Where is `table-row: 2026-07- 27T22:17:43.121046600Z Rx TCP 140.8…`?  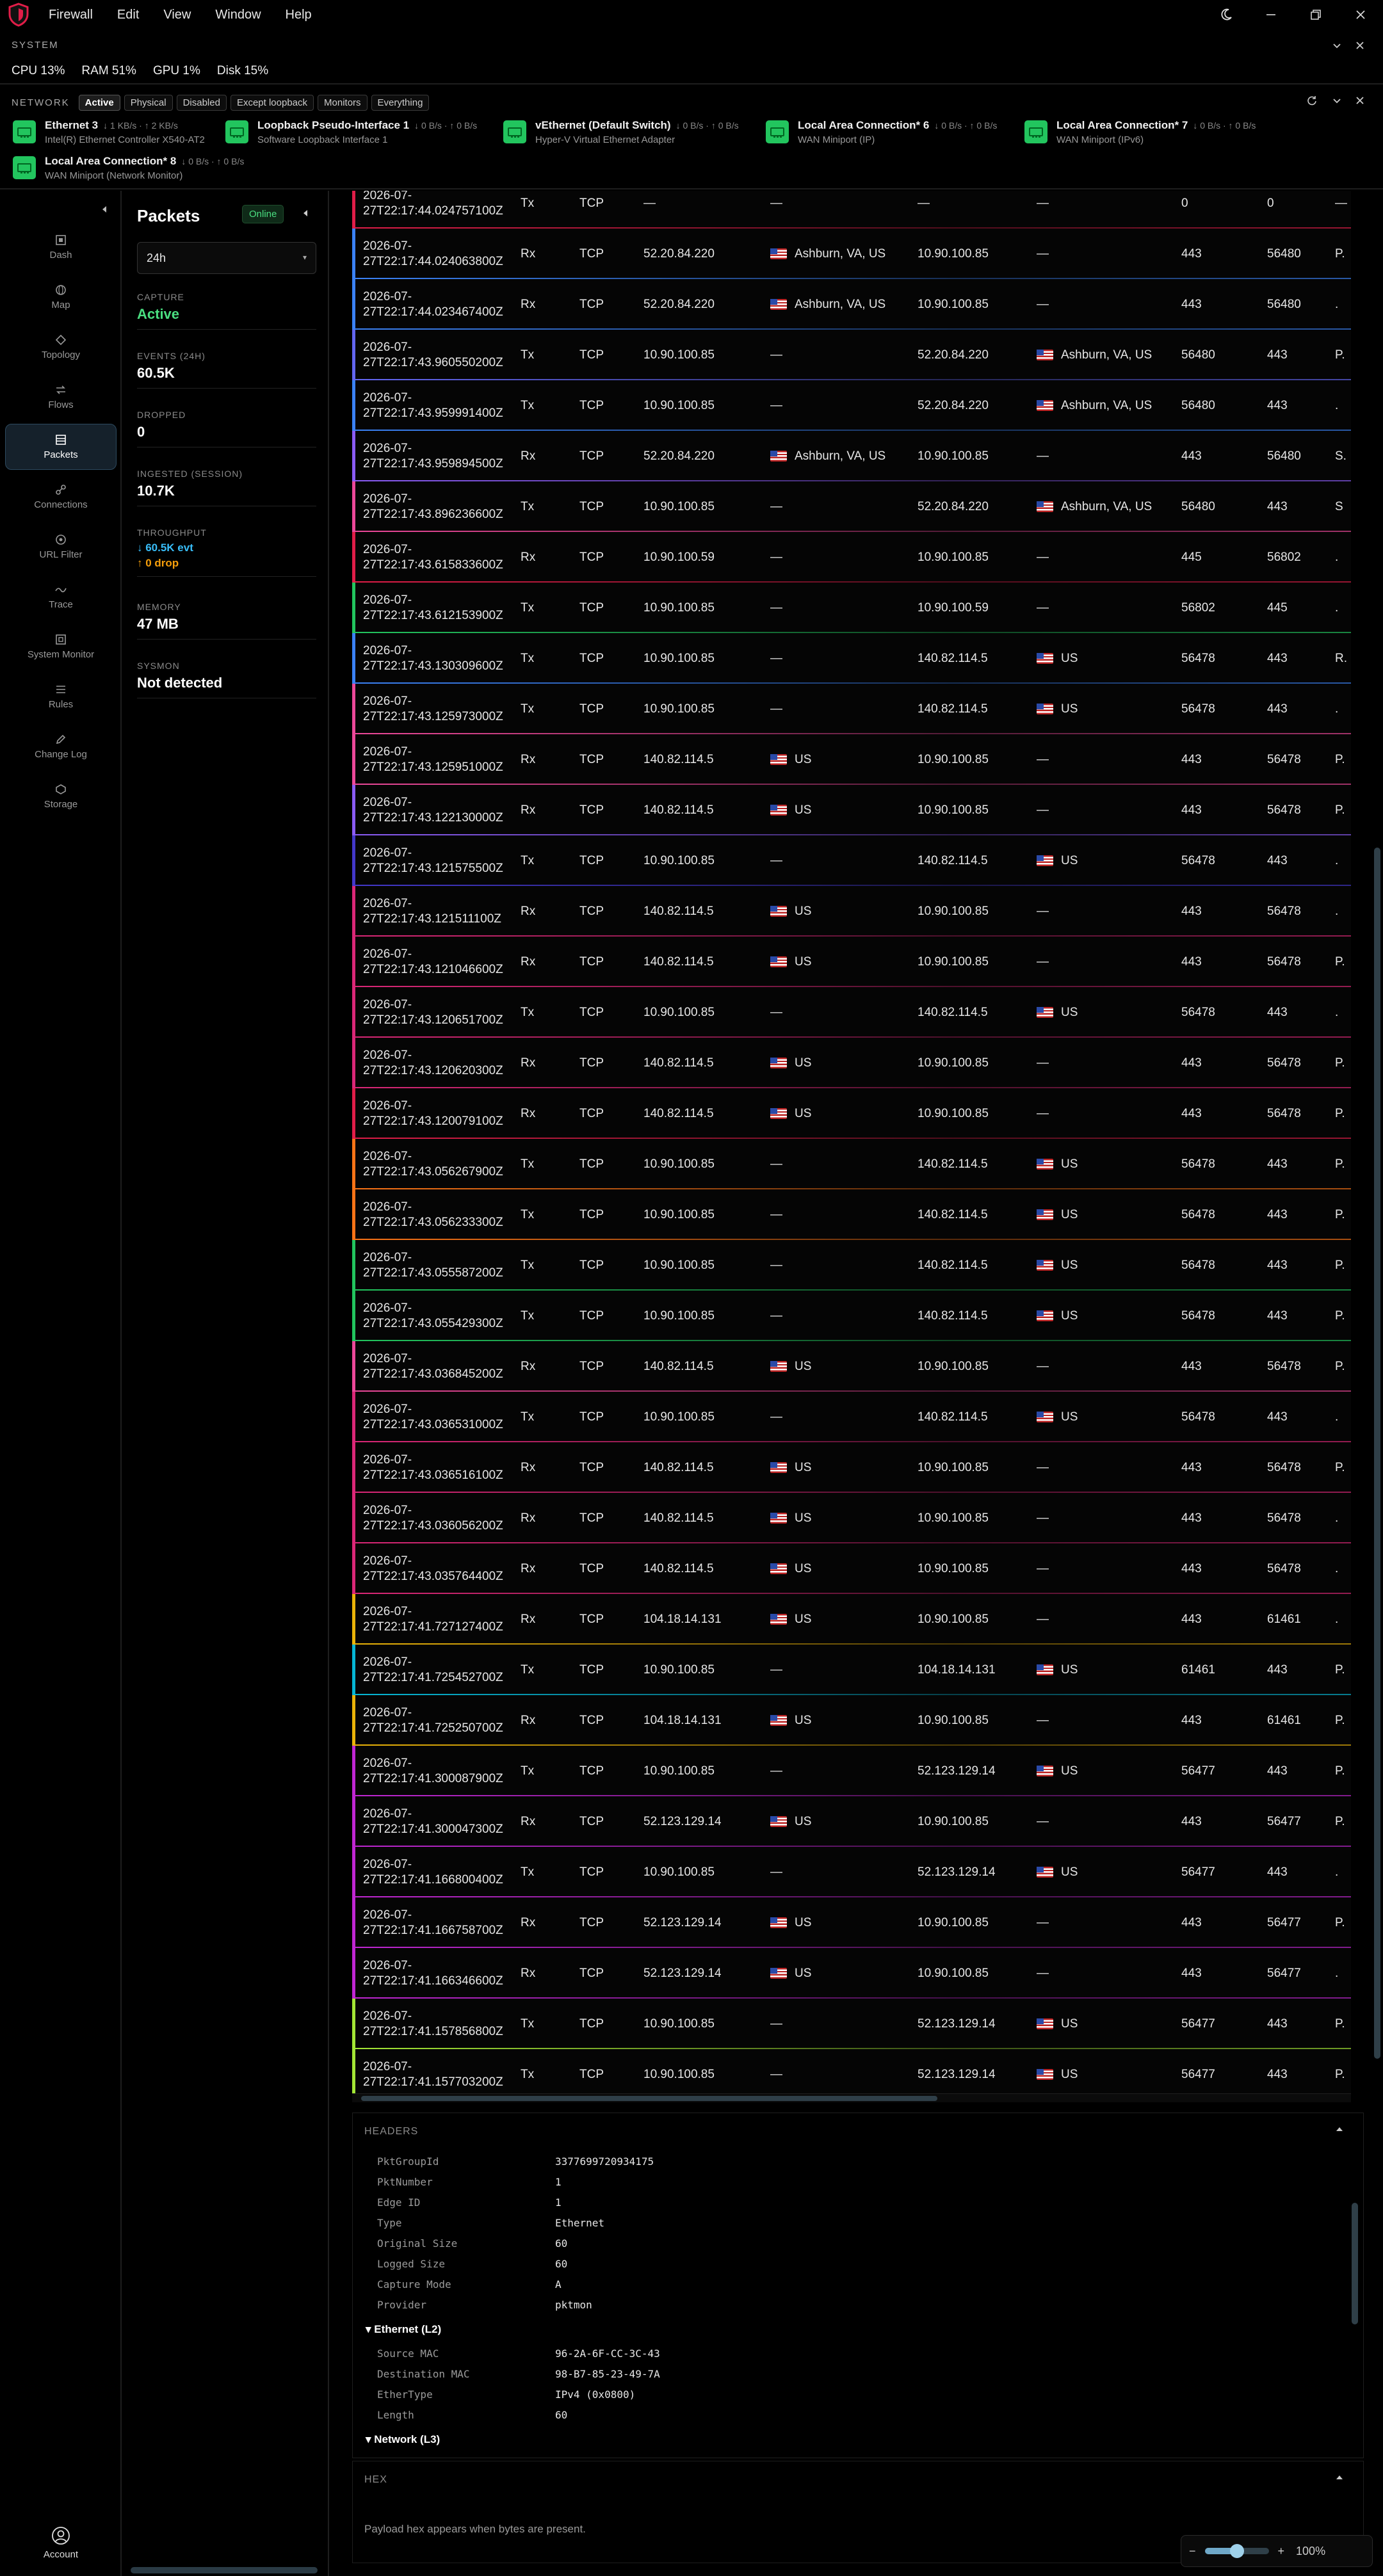
table-row: 2026-07- 27T22:17:43.121046600Z Rx TCP 140.8… is located at coordinates (851, 962).